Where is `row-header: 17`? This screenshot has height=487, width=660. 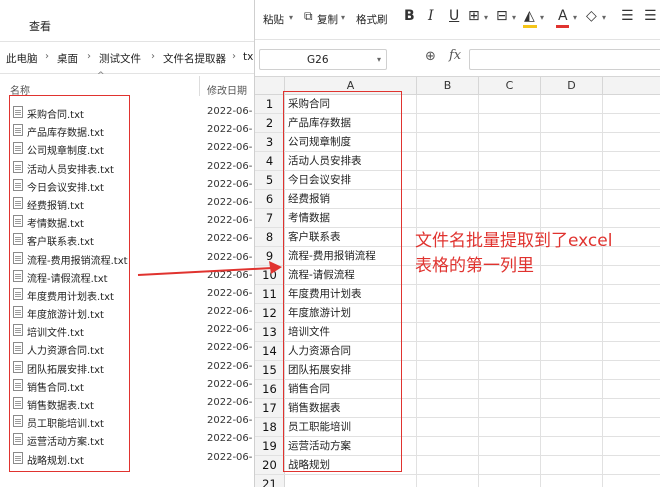 row-header: 17 is located at coordinates (270, 408).